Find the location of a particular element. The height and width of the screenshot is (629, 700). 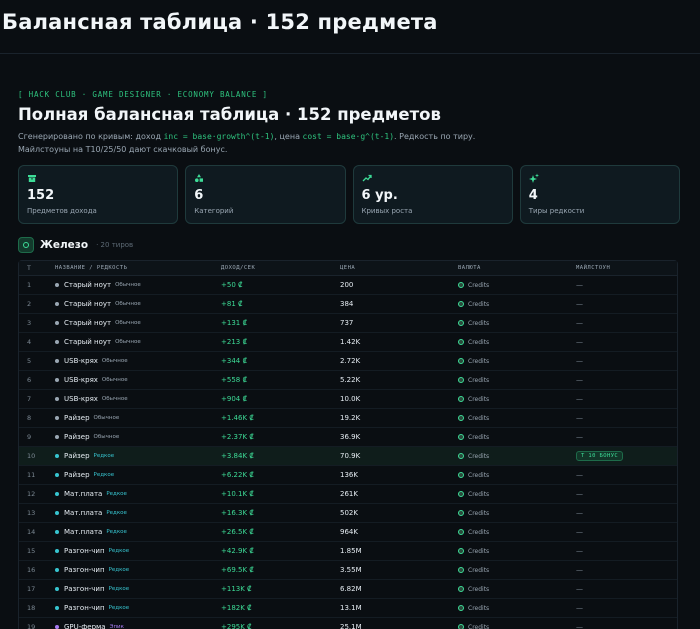

section-title: Железо is located at coordinates (64, 245).